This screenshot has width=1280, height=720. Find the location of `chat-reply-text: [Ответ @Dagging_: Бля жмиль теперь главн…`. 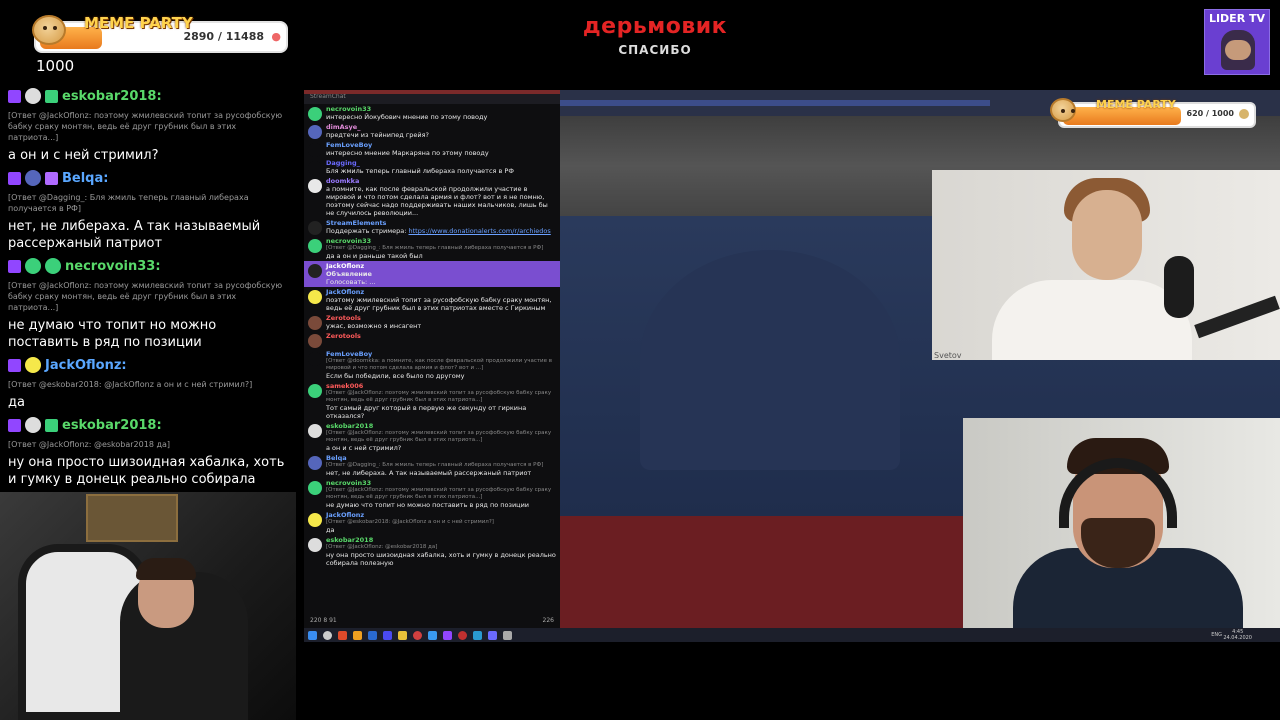

chat-reply-text: [Ответ @Dagging_: Бля жмиль теперь главн… is located at coordinates (128, 203).